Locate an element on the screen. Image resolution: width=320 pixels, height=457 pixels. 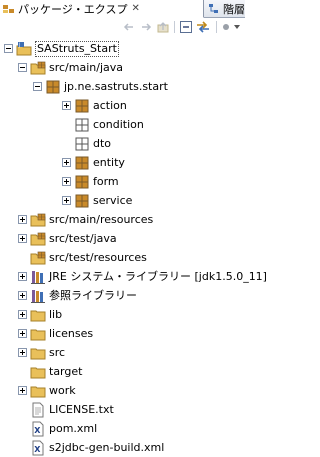
tab-package-explorer-label: パッケージ・エクスプ is located at coordinates (73, 9).